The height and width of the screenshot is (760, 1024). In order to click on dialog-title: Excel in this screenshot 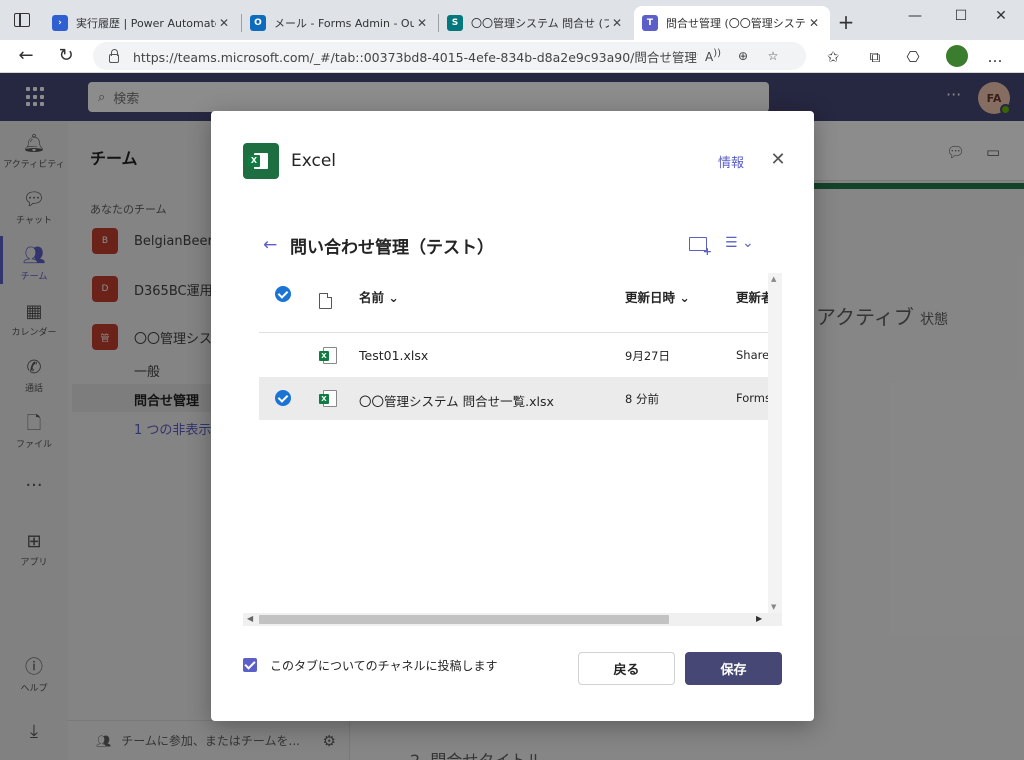, I will do `click(314, 161)`.